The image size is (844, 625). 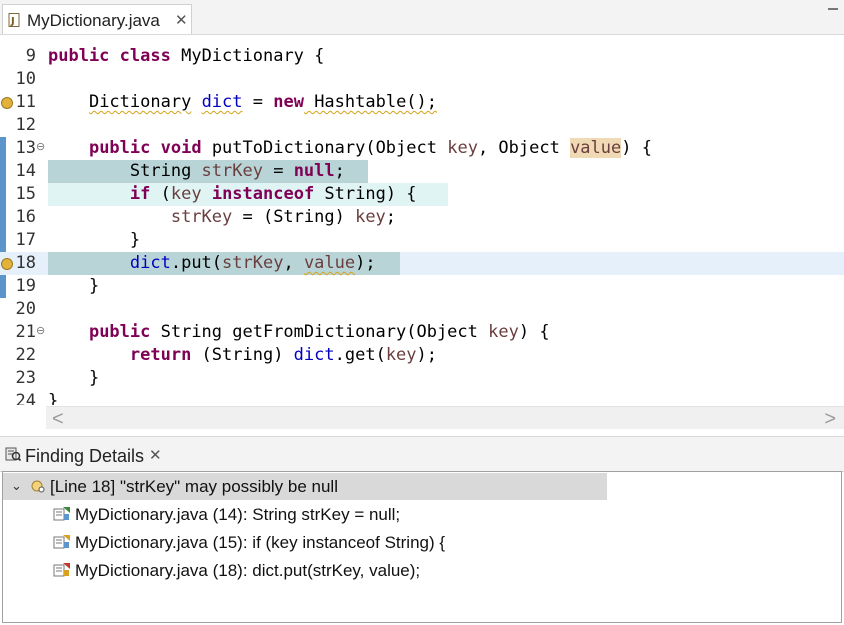 What do you see at coordinates (16, 486) in the screenshot?
I see `chevron-down-icon: ⌄` at bounding box center [16, 486].